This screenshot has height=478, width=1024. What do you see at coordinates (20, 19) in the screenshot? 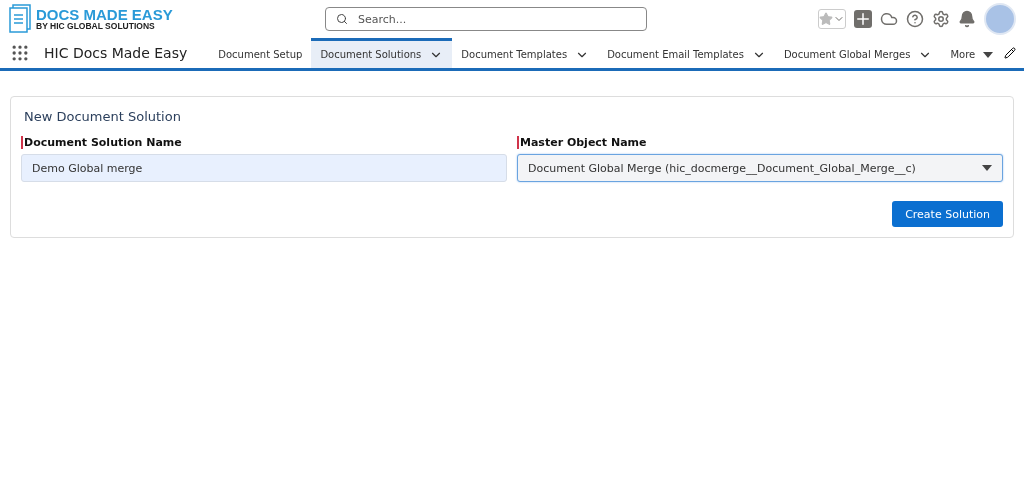
I see `document-stack-icon` at bounding box center [20, 19].